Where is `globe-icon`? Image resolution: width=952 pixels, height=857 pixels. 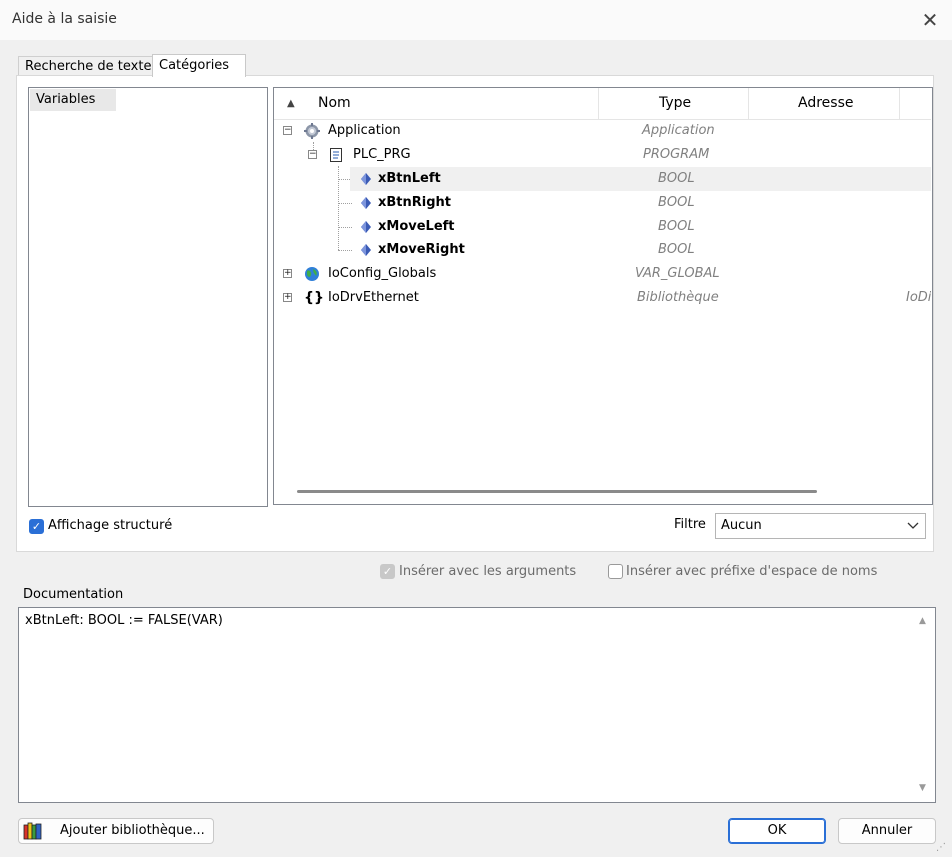
globe-icon is located at coordinates (312, 274).